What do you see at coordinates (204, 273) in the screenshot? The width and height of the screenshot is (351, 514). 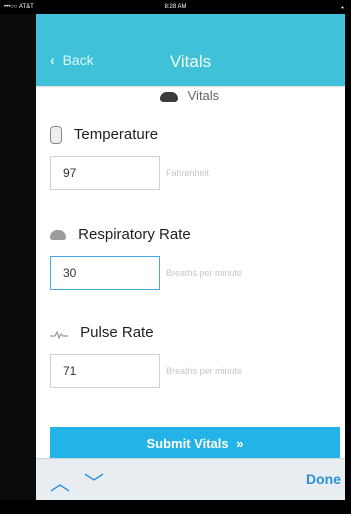 I see `respiratory-unit: Breaths per minute` at bounding box center [204, 273].